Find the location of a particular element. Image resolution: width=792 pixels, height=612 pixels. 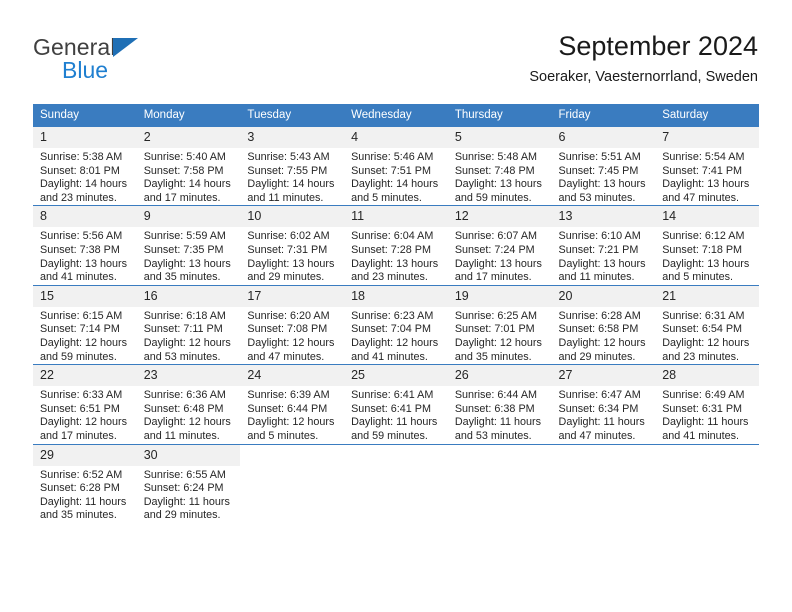

day-daylight2-text: and 23 minutes. is located at coordinates (389, 277).